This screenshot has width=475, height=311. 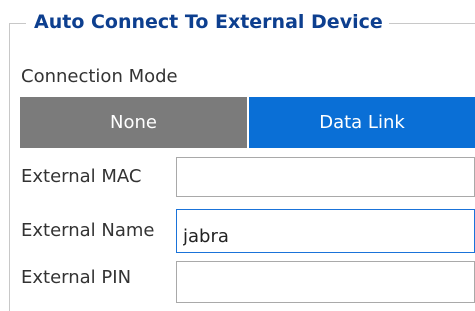 I want to click on connection-mode-none-button: None, so click(x=133, y=122).